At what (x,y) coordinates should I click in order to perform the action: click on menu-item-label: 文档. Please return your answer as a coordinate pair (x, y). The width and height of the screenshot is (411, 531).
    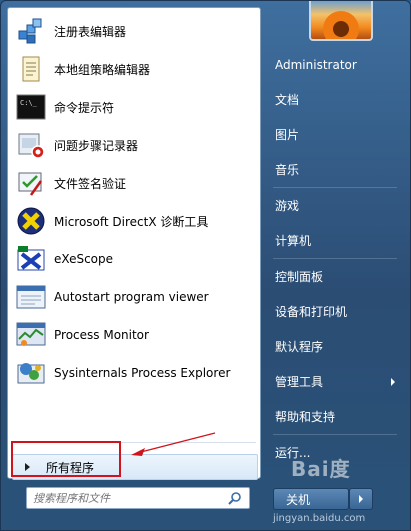
    Looking at the image, I should click on (287, 100).